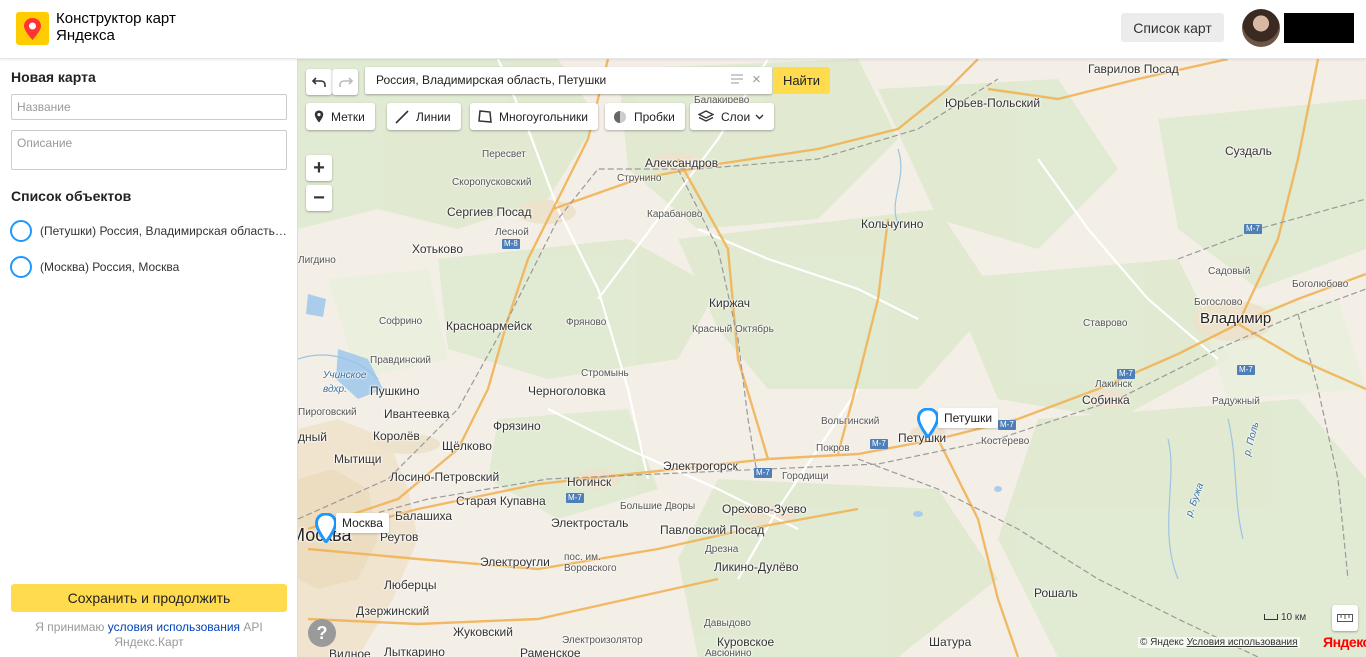  Describe the element at coordinates (645, 116) in the screenshot. I see `traffic-tool-button: Пробки` at that location.